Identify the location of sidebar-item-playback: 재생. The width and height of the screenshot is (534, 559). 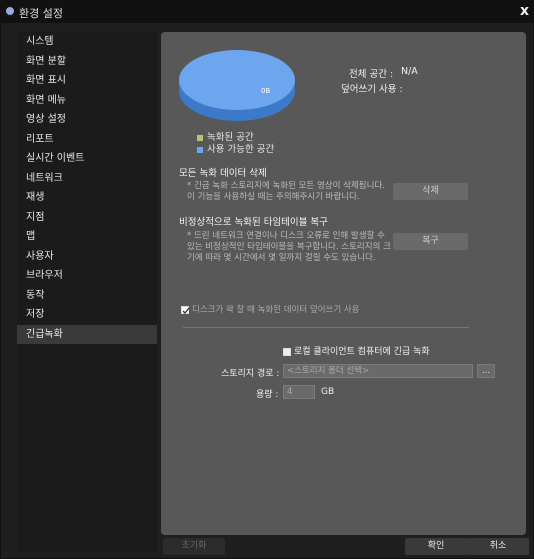
(87, 198).